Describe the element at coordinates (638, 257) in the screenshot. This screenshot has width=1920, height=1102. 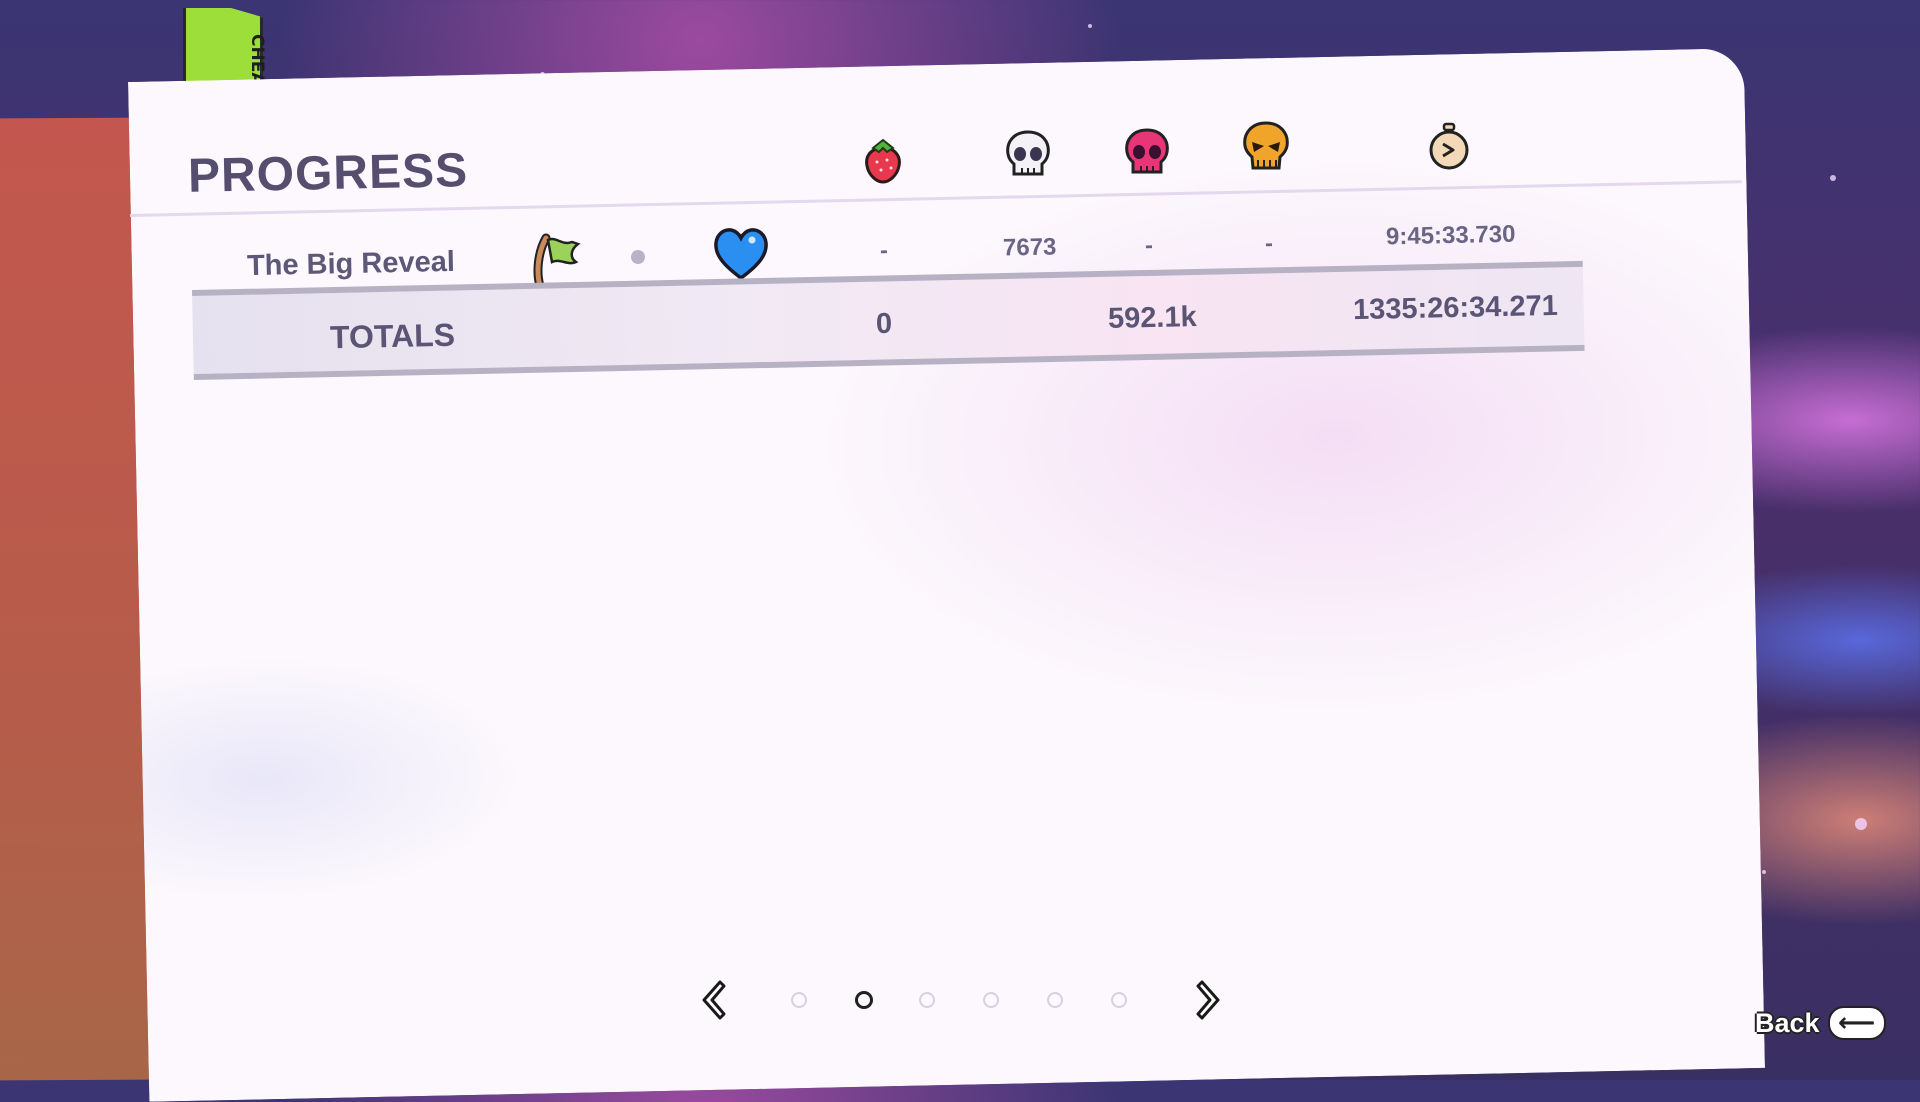
I see `collectible-dot-icon` at that location.